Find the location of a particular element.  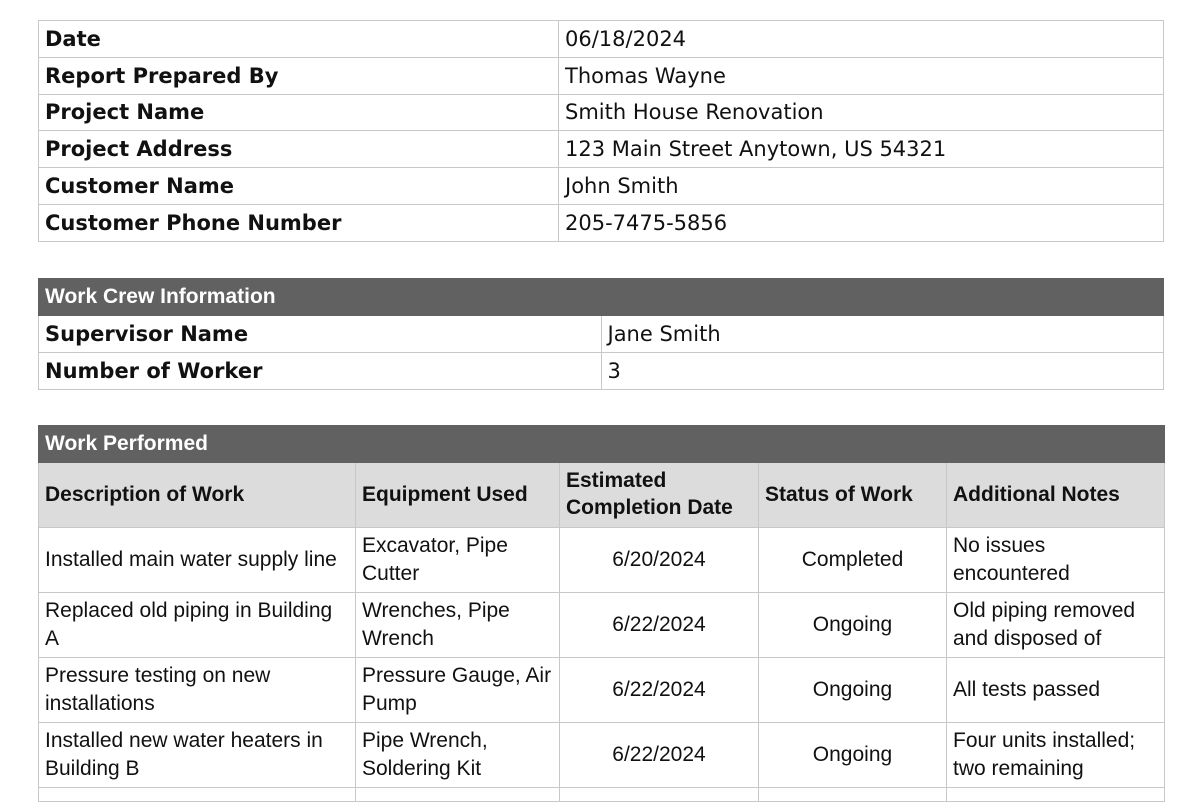

work-description: Pressure testing on new installations is located at coordinates (197, 690).